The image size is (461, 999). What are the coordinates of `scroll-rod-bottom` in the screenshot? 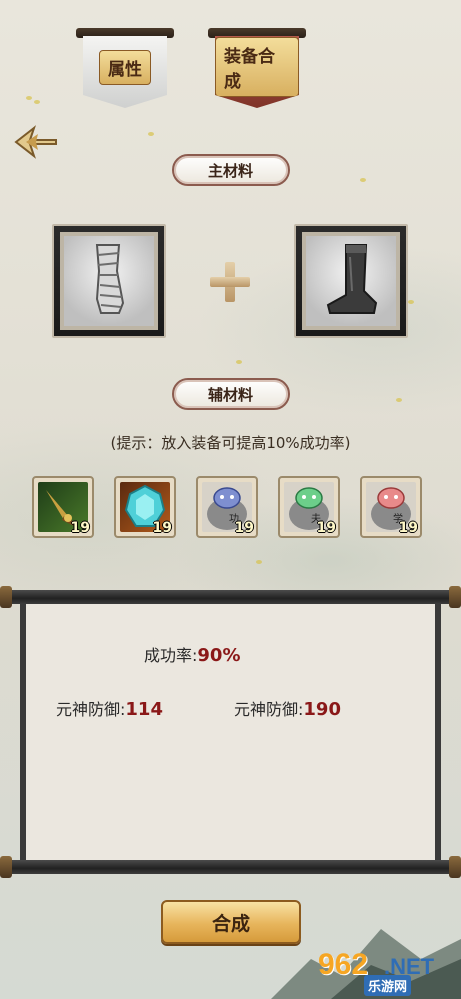 It's located at (230, 867).